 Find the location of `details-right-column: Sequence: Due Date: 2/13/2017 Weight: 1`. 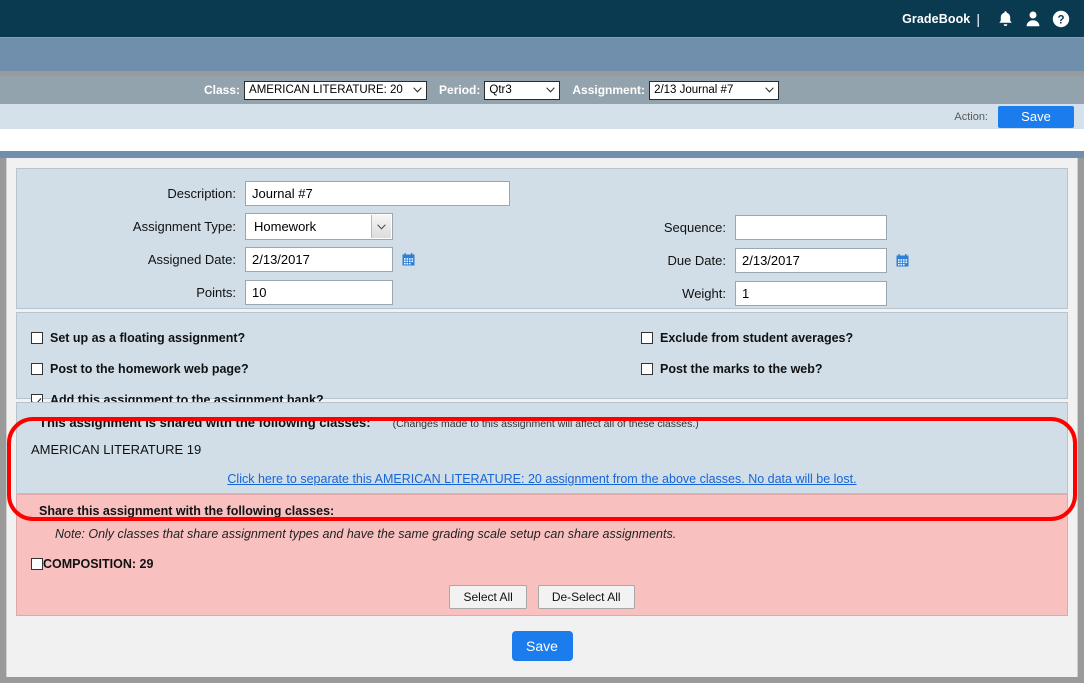

details-right-column: Sequence: Due Date: 2/13/2017 Weight: 1 is located at coordinates (847, 260).